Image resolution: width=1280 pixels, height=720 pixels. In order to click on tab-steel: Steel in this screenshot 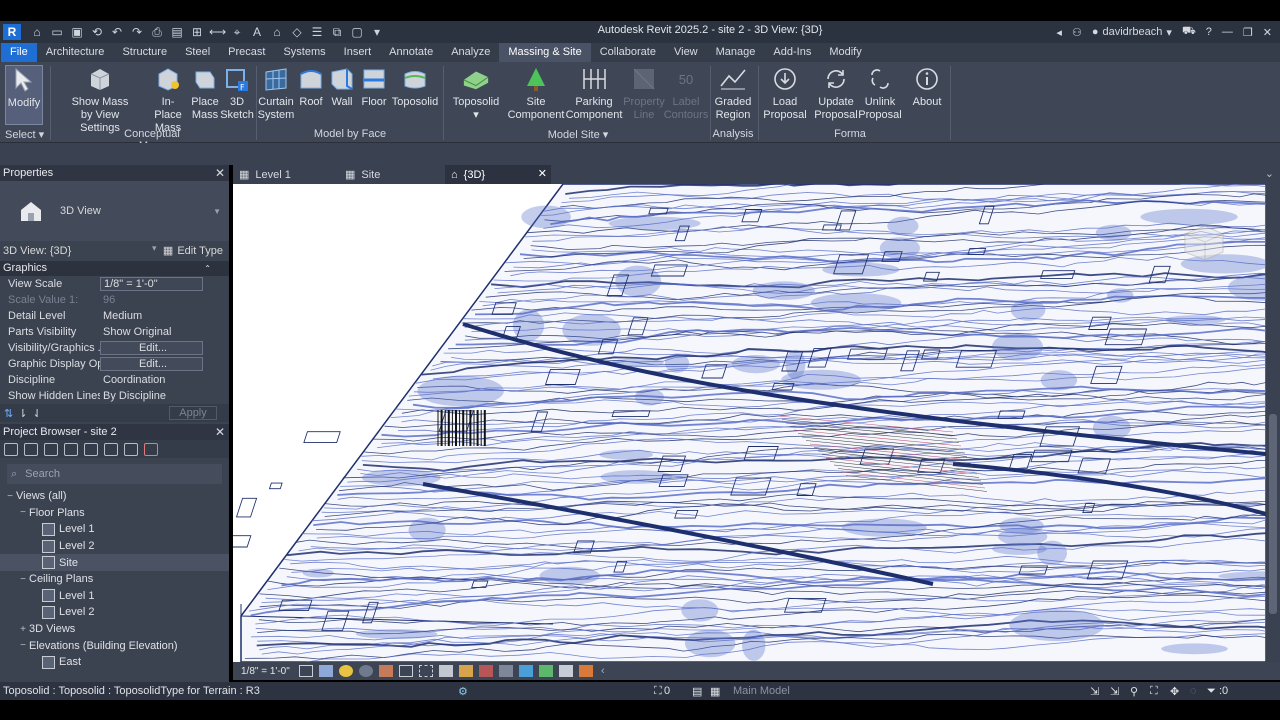, I will do `click(197, 52)`.